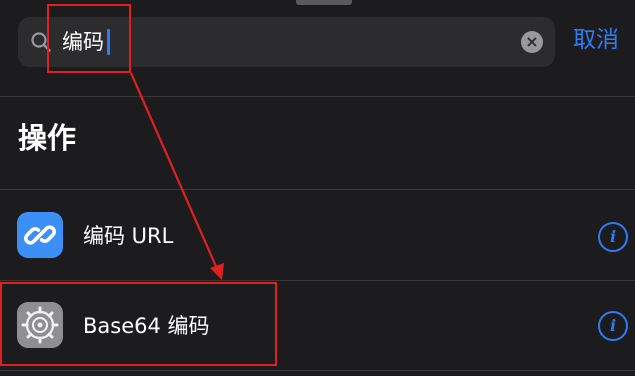  What do you see at coordinates (47, 138) in the screenshot?
I see `section-title: 操作` at bounding box center [47, 138].